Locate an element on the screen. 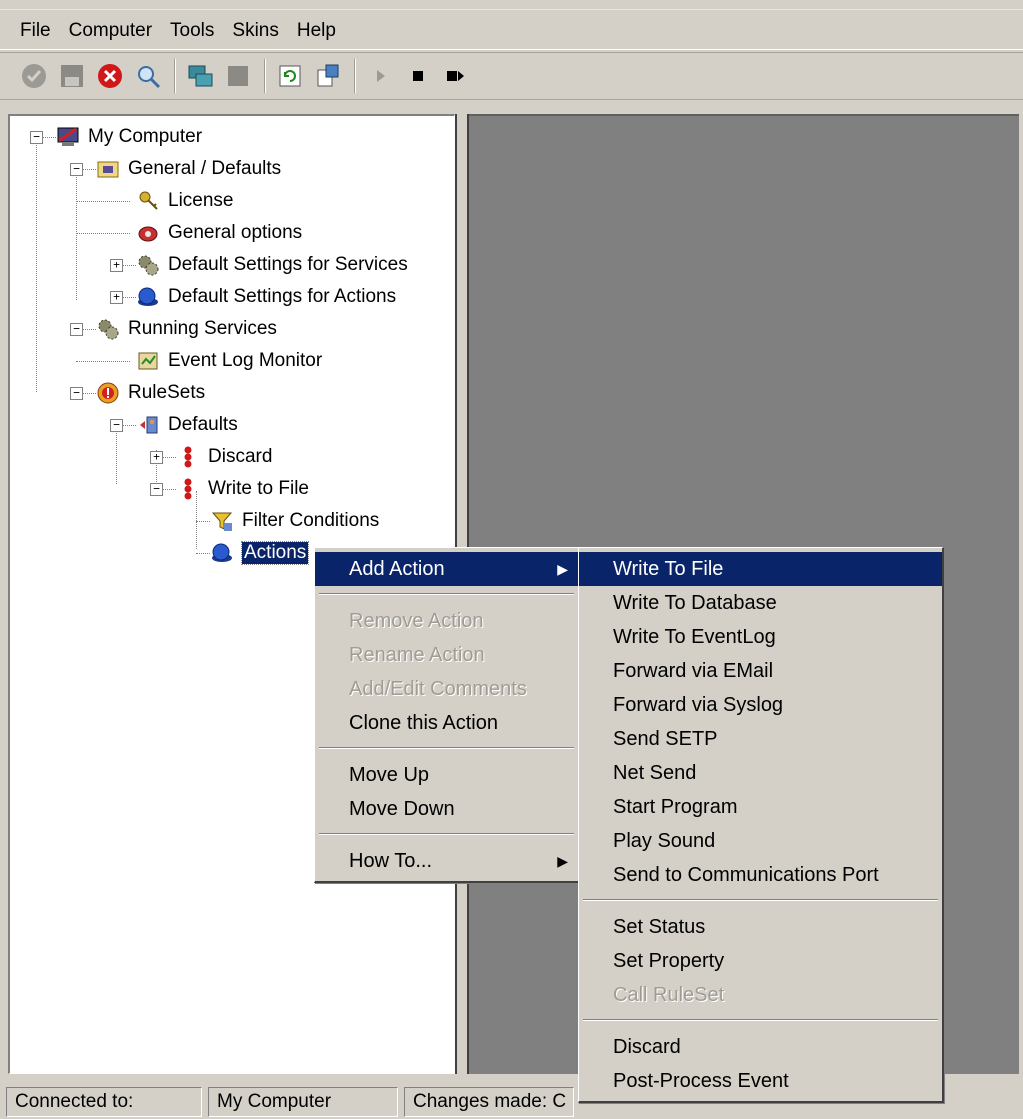 This screenshot has height=1119, width=1023. config-icon is located at coordinates (328, 76).